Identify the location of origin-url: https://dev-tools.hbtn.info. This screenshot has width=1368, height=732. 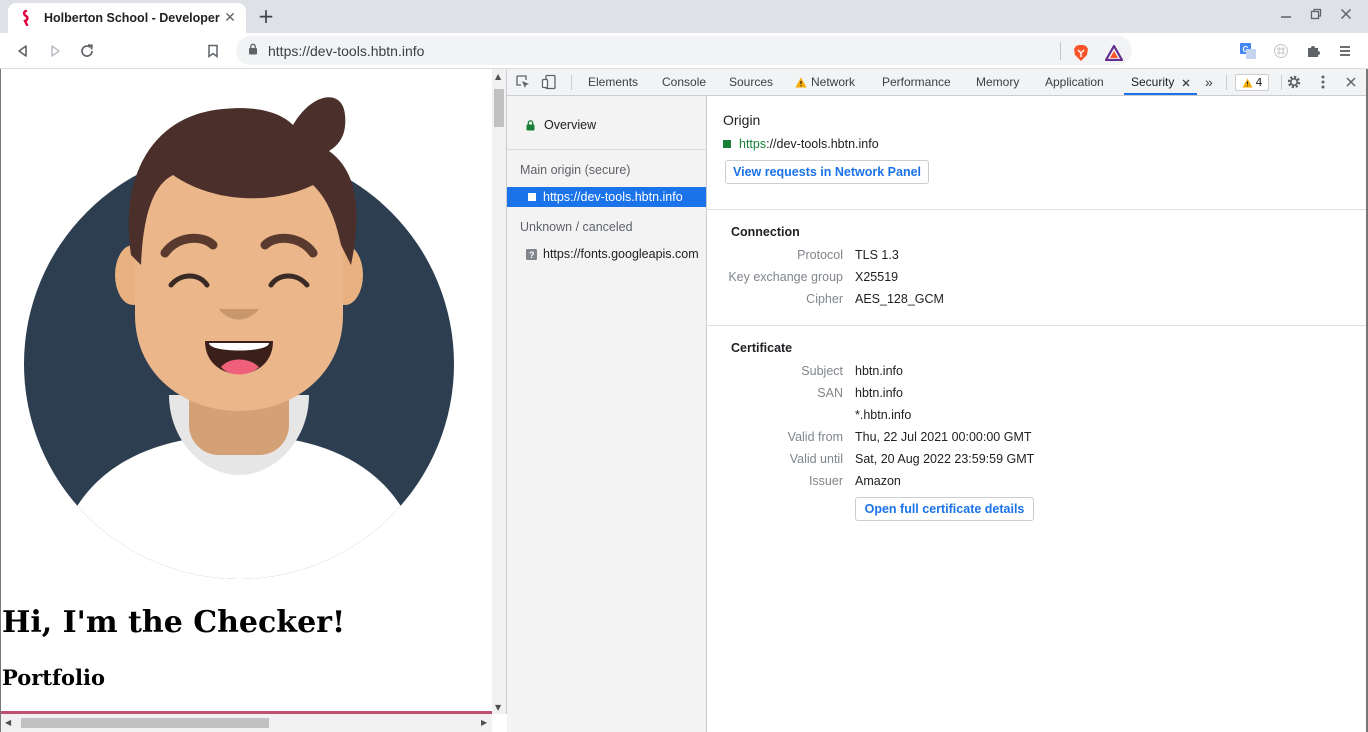
(809, 144).